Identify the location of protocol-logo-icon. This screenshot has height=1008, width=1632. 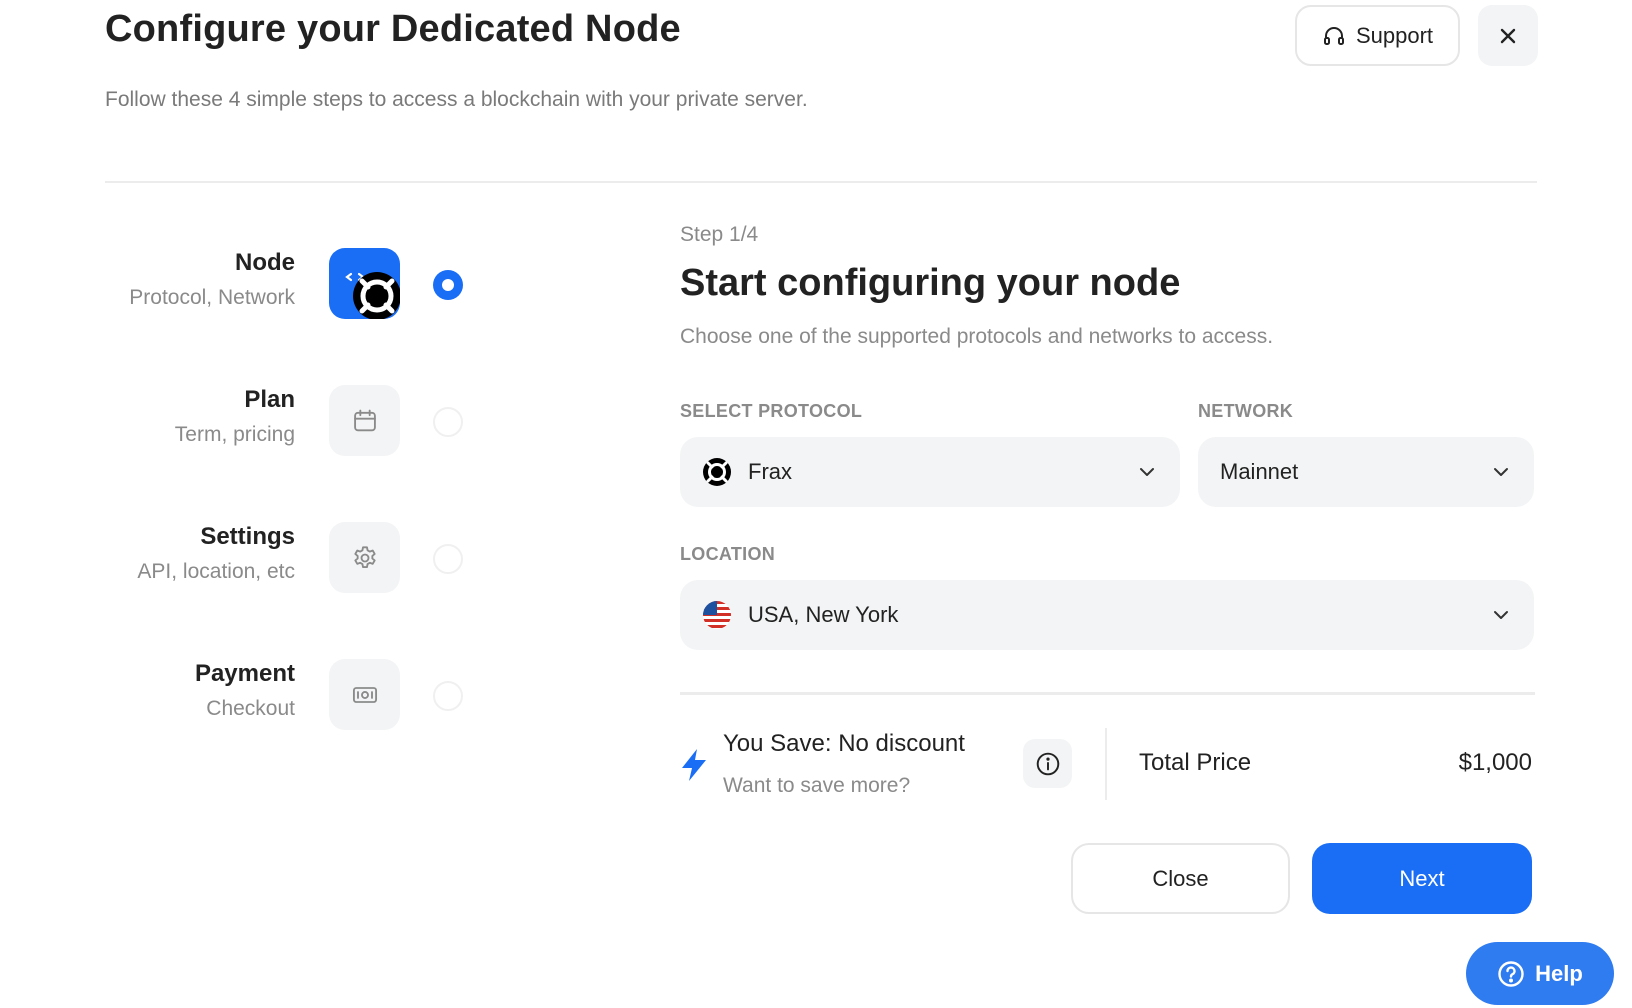
(372, 295).